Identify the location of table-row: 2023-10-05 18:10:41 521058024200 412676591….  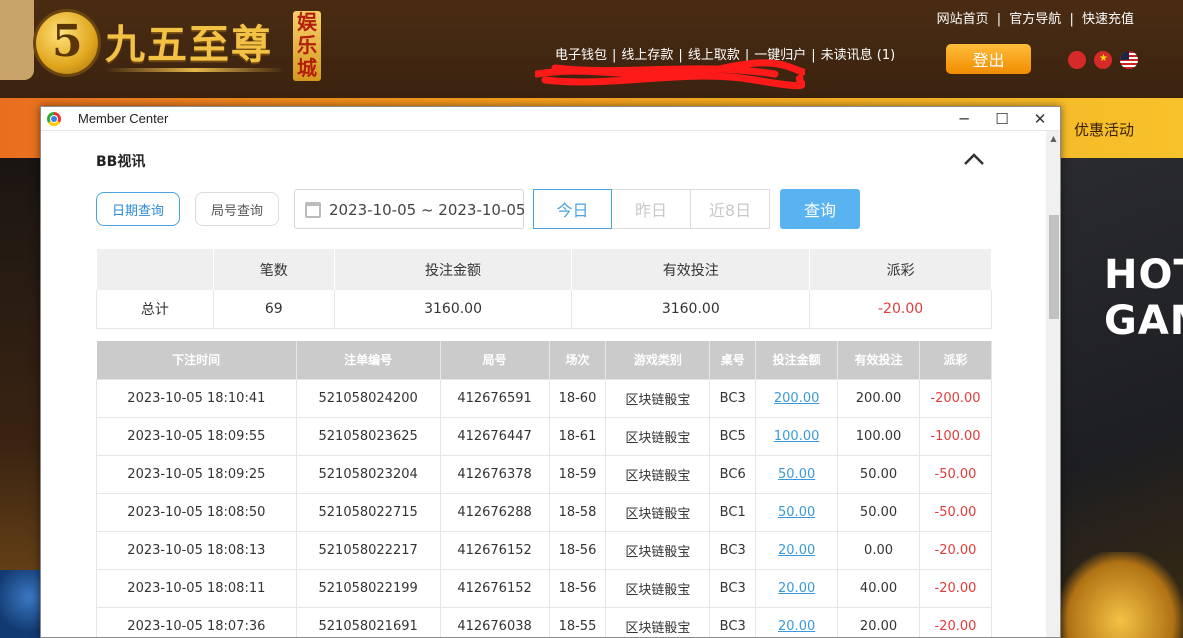
(544, 398).